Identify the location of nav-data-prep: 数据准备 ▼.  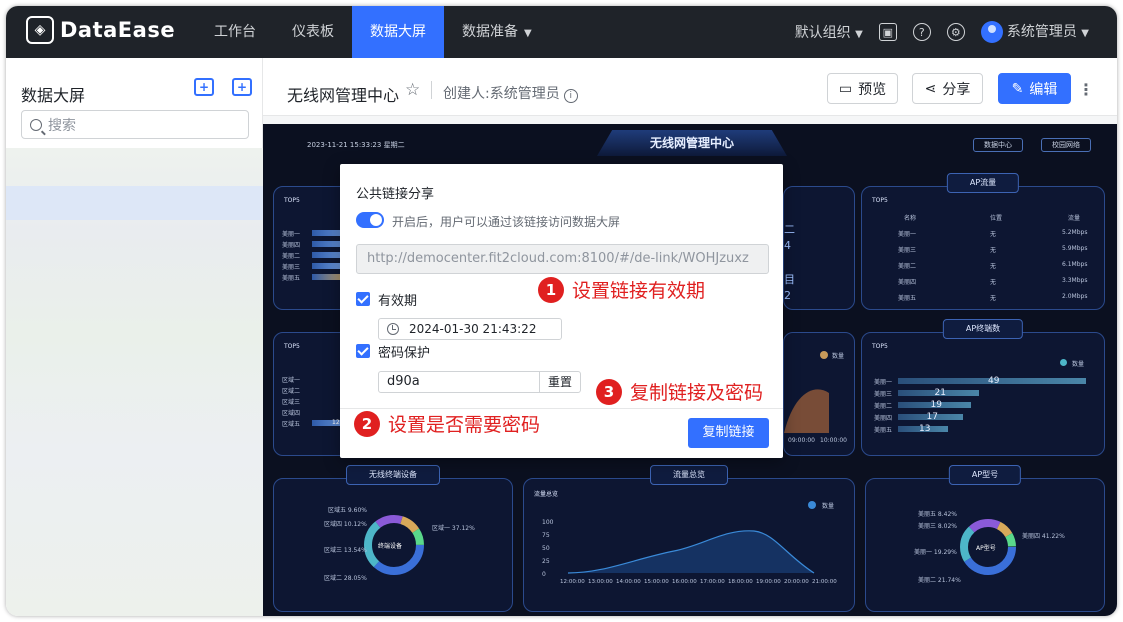
(497, 32).